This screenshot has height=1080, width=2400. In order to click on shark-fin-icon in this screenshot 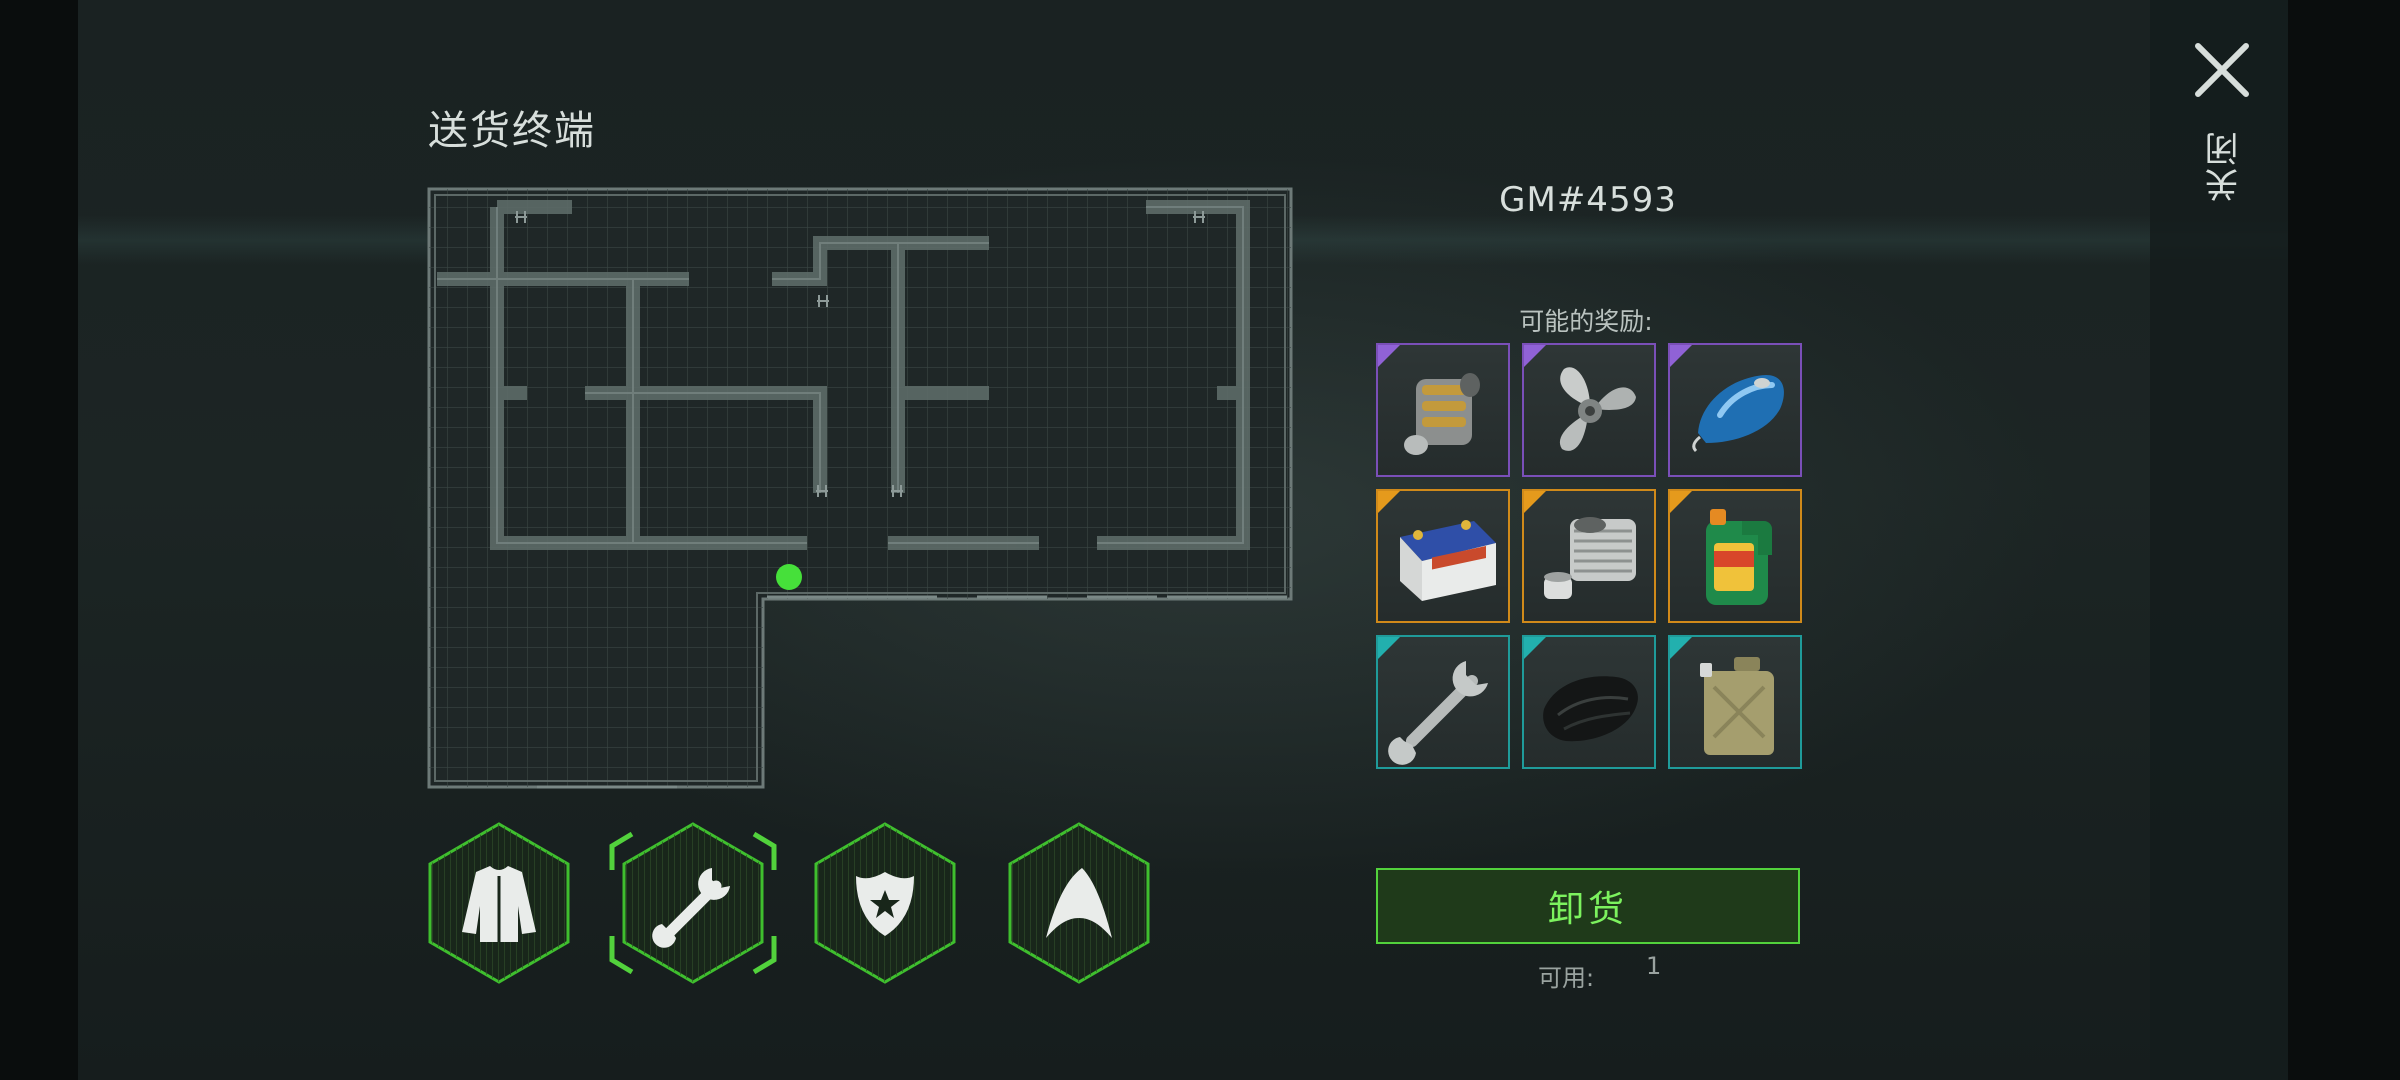, I will do `click(1079, 903)`.